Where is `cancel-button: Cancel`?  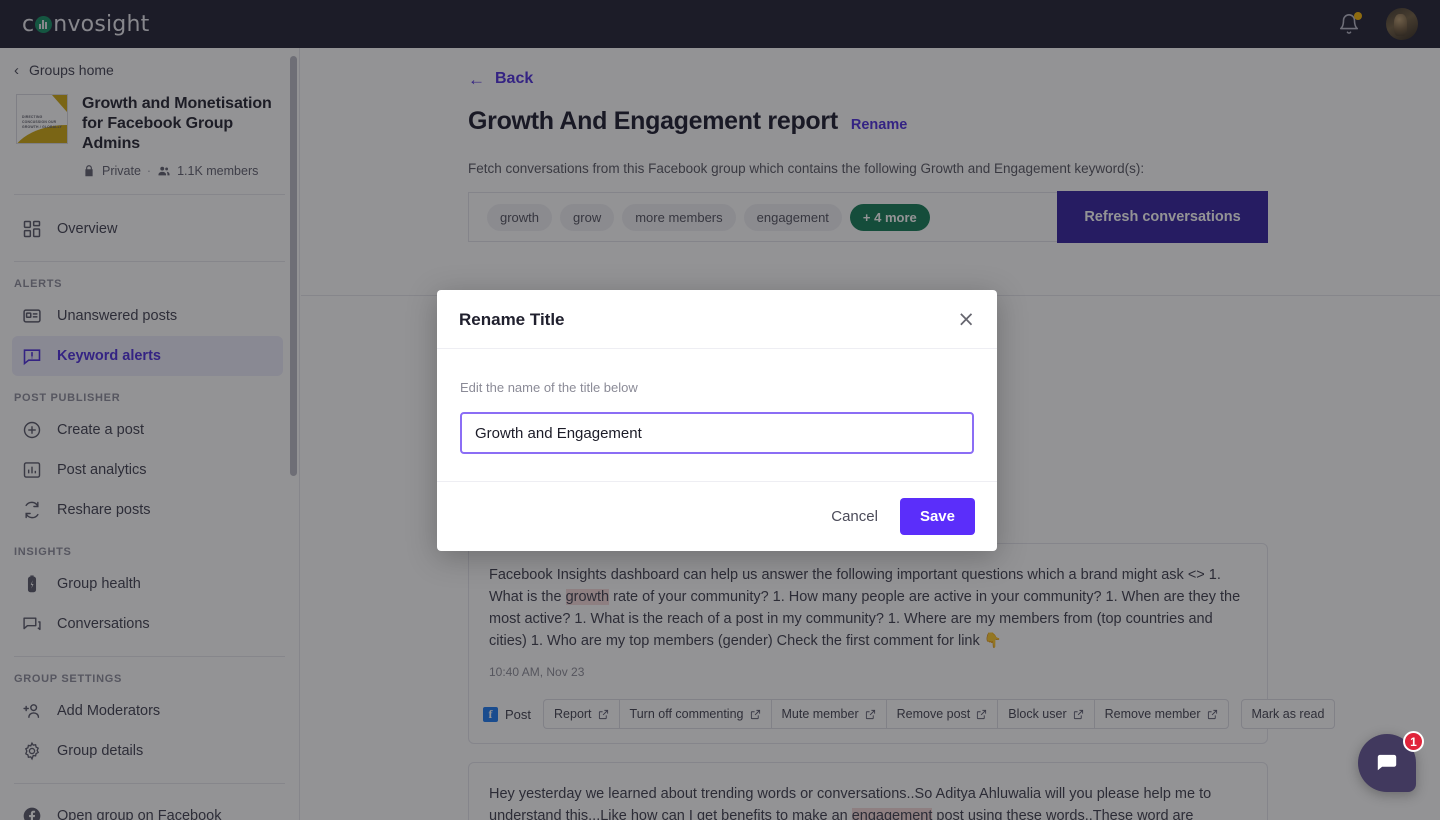
cancel-button: Cancel is located at coordinates (854, 516).